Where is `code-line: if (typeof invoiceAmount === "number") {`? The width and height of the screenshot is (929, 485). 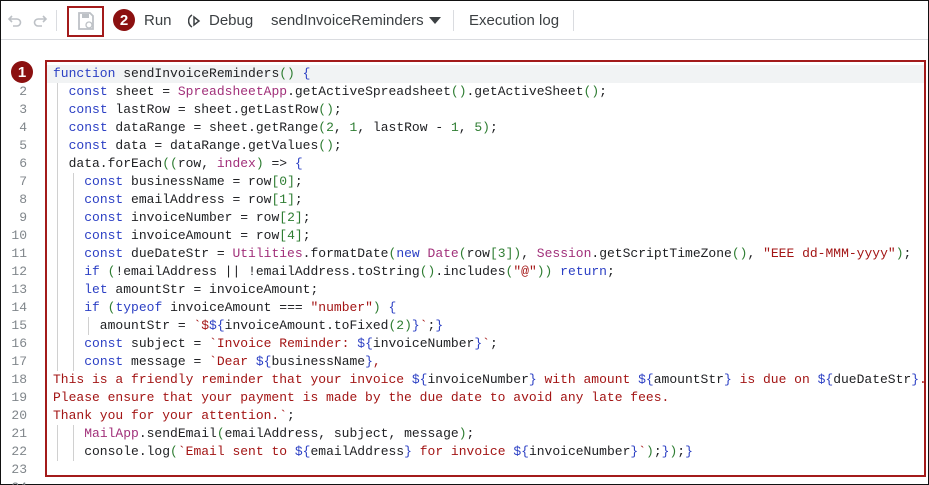 code-line: if (typeof invoiceAmount === "number") { is located at coordinates (485, 308).